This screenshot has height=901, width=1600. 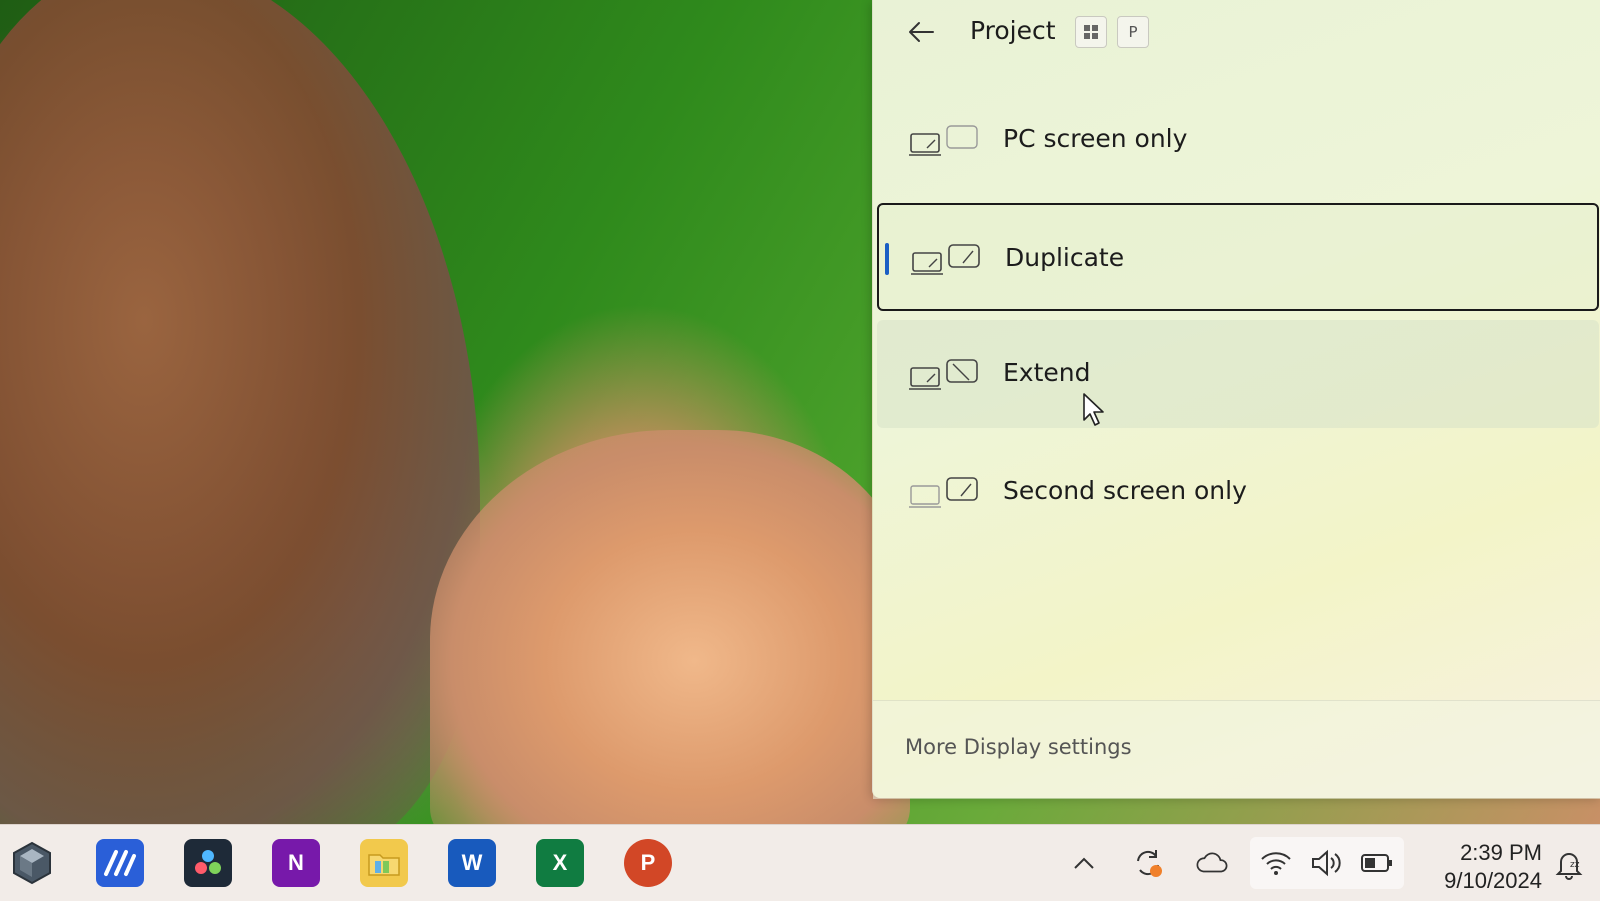 What do you see at coordinates (1238, 257) in the screenshot?
I see `option-duplicate: Duplicate` at bounding box center [1238, 257].